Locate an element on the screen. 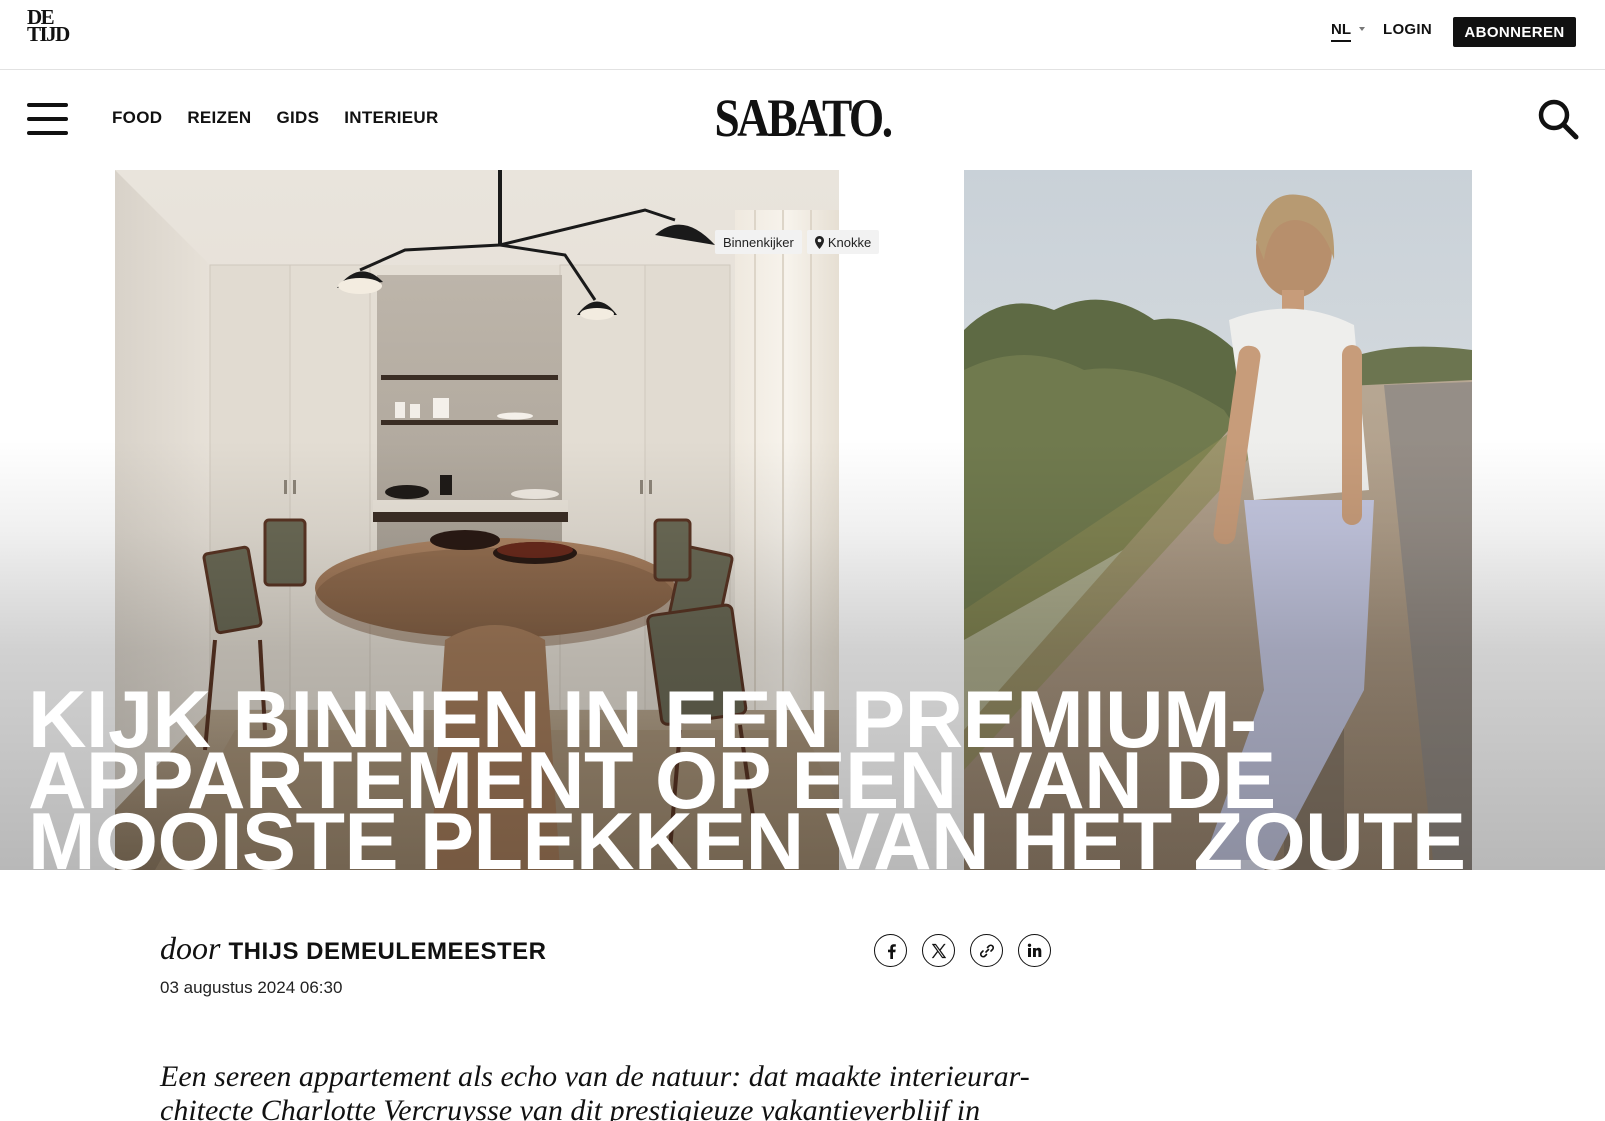 Image resolution: width=1605 pixels, height=1121 pixels. location-pin-icon is located at coordinates (819, 242).